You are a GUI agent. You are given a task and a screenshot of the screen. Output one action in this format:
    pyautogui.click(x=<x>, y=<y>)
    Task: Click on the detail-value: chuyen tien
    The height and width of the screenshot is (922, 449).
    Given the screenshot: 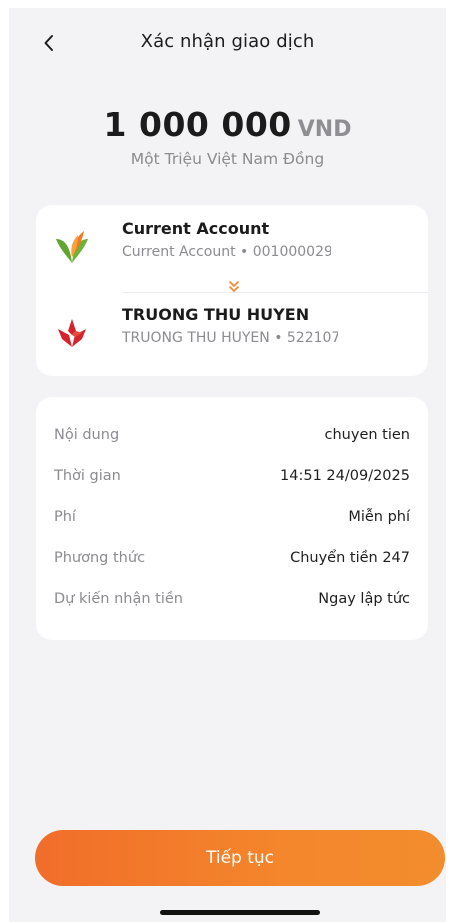 What is the action you would take?
    pyautogui.click(x=367, y=435)
    